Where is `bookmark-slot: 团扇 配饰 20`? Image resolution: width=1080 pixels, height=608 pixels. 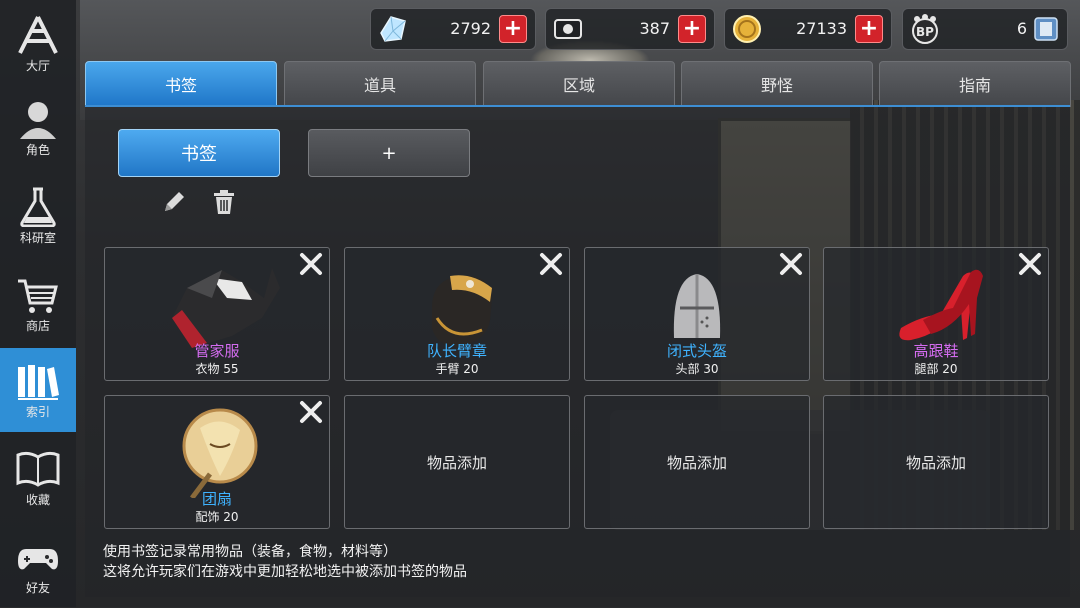 bookmark-slot: 团扇 配饰 20 is located at coordinates (217, 462).